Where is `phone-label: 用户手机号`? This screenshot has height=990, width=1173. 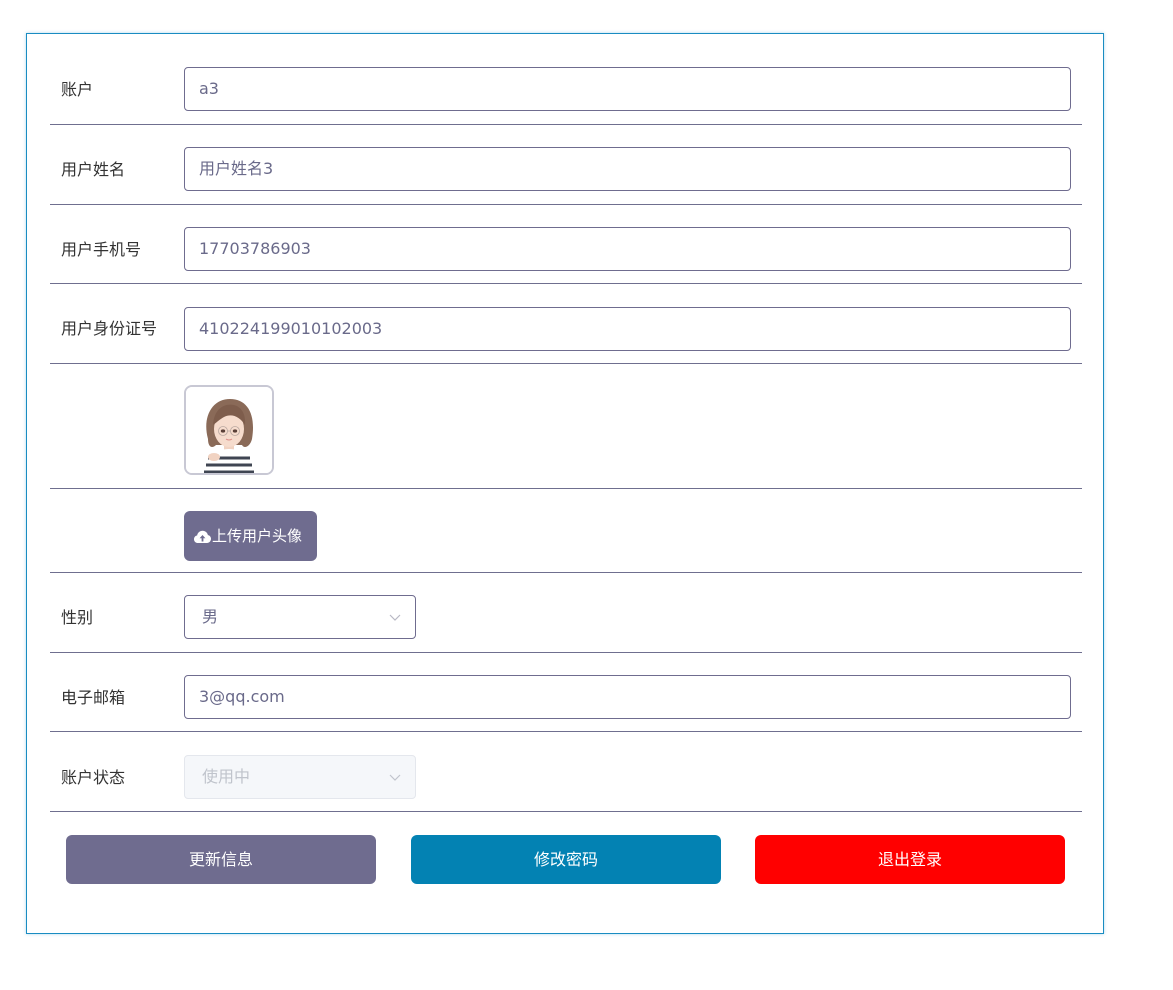 phone-label: 用户手机号 is located at coordinates (101, 249).